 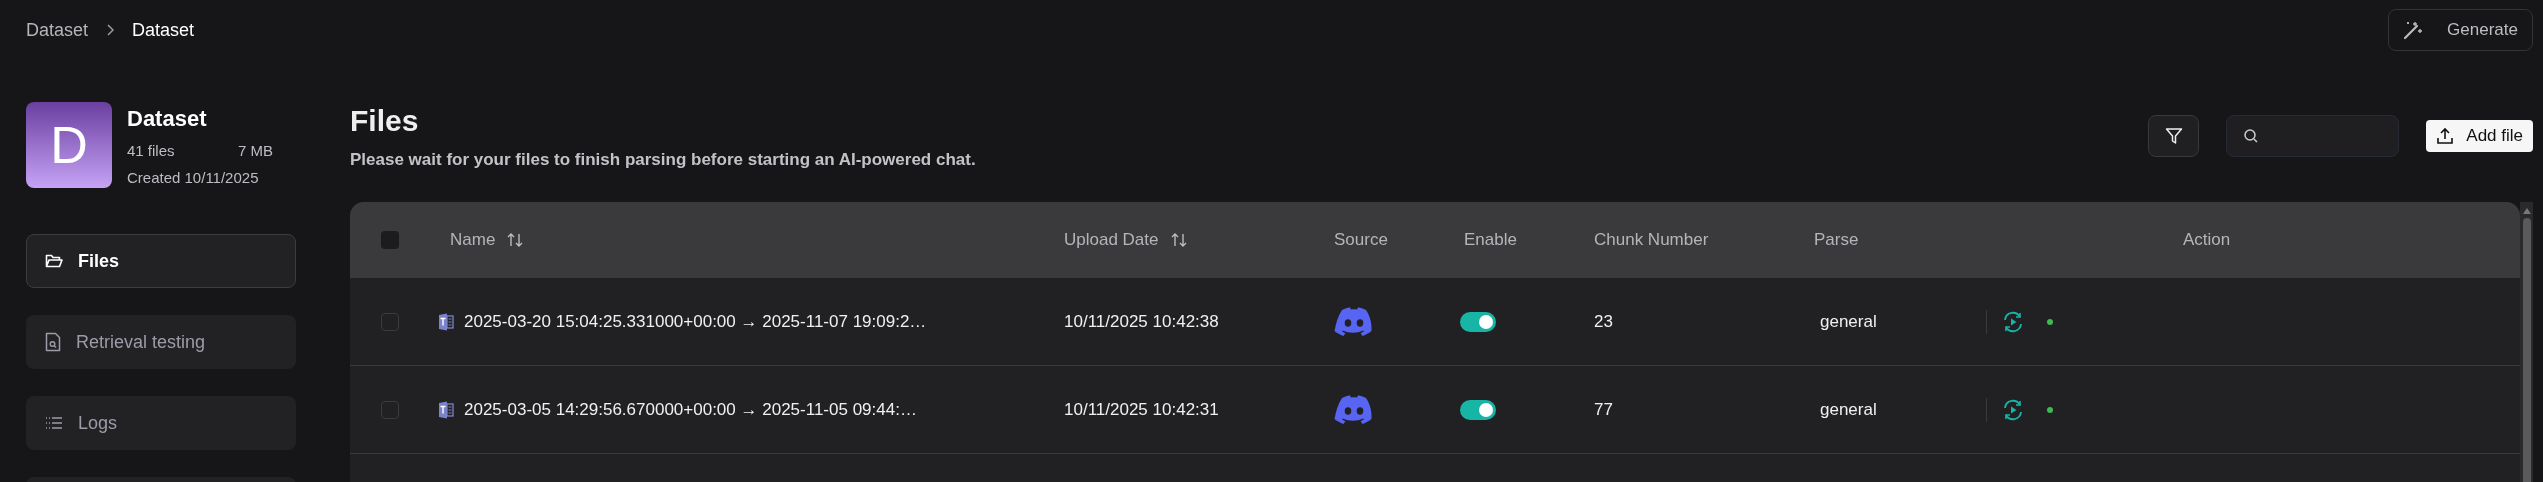 What do you see at coordinates (1603, 409) in the screenshot?
I see `chunk-count: 77` at bounding box center [1603, 409].